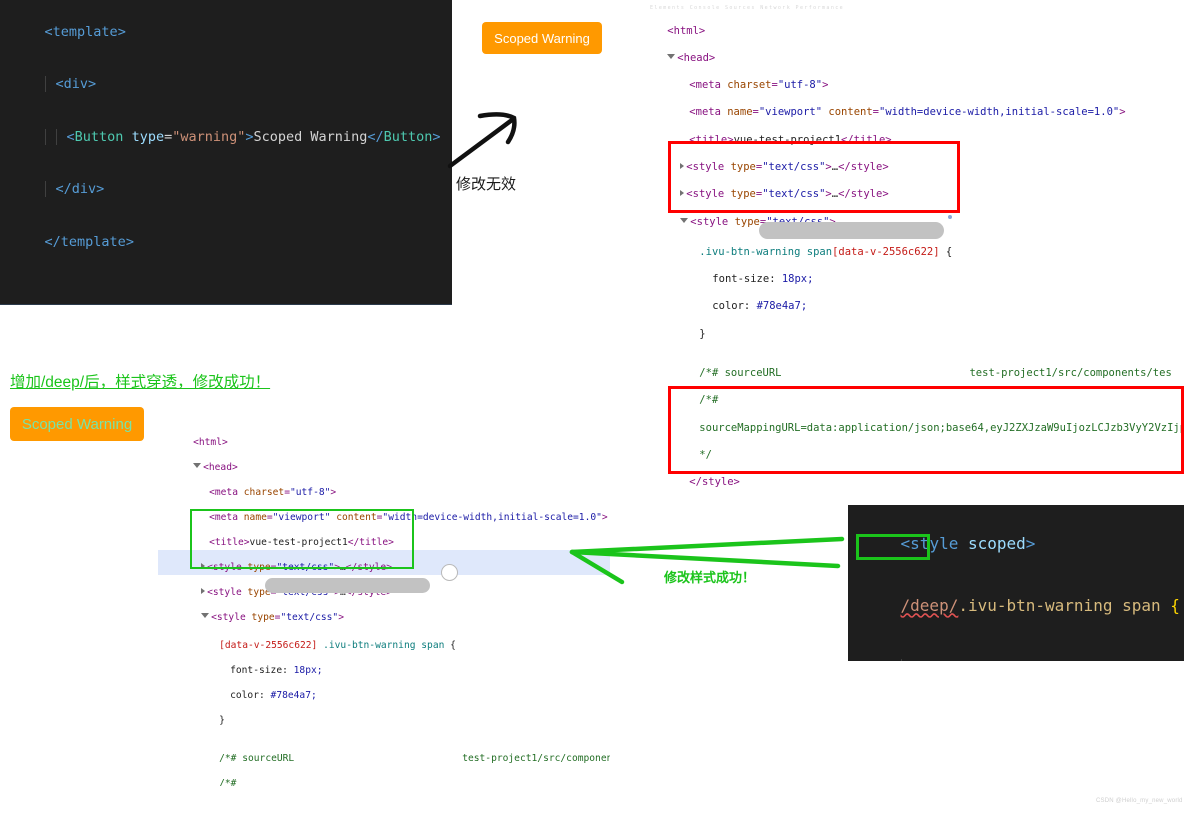  What do you see at coordinates (908, 188) in the screenshot?
I see `dt-line-style-2: <style type="text/css">…</style>` at bounding box center [908, 188].